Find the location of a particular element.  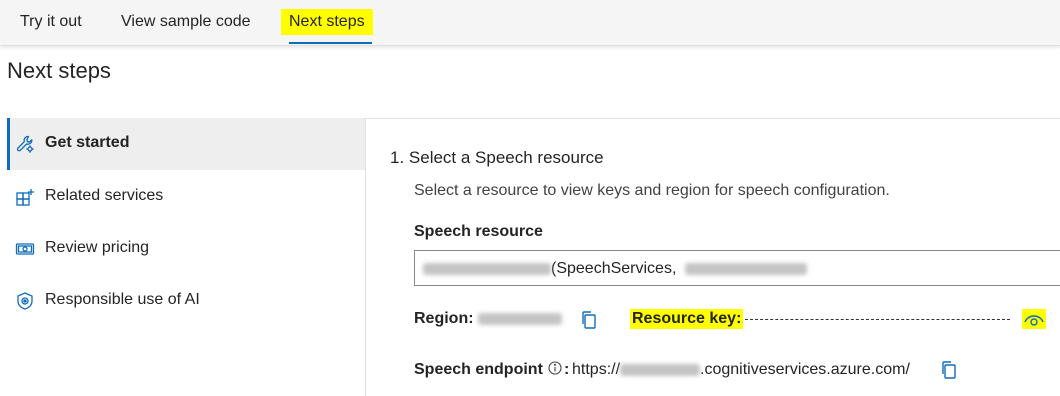

sidebar-item-label: Get started is located at coordinates (87, 142).